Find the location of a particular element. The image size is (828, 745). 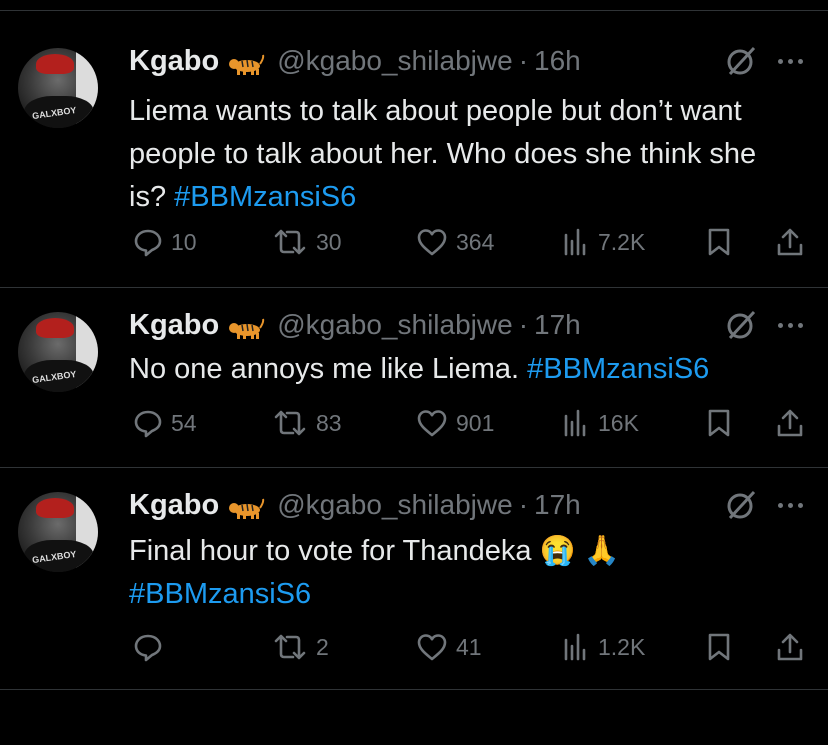

views-count: 16K is located at coordinates (618, 422).